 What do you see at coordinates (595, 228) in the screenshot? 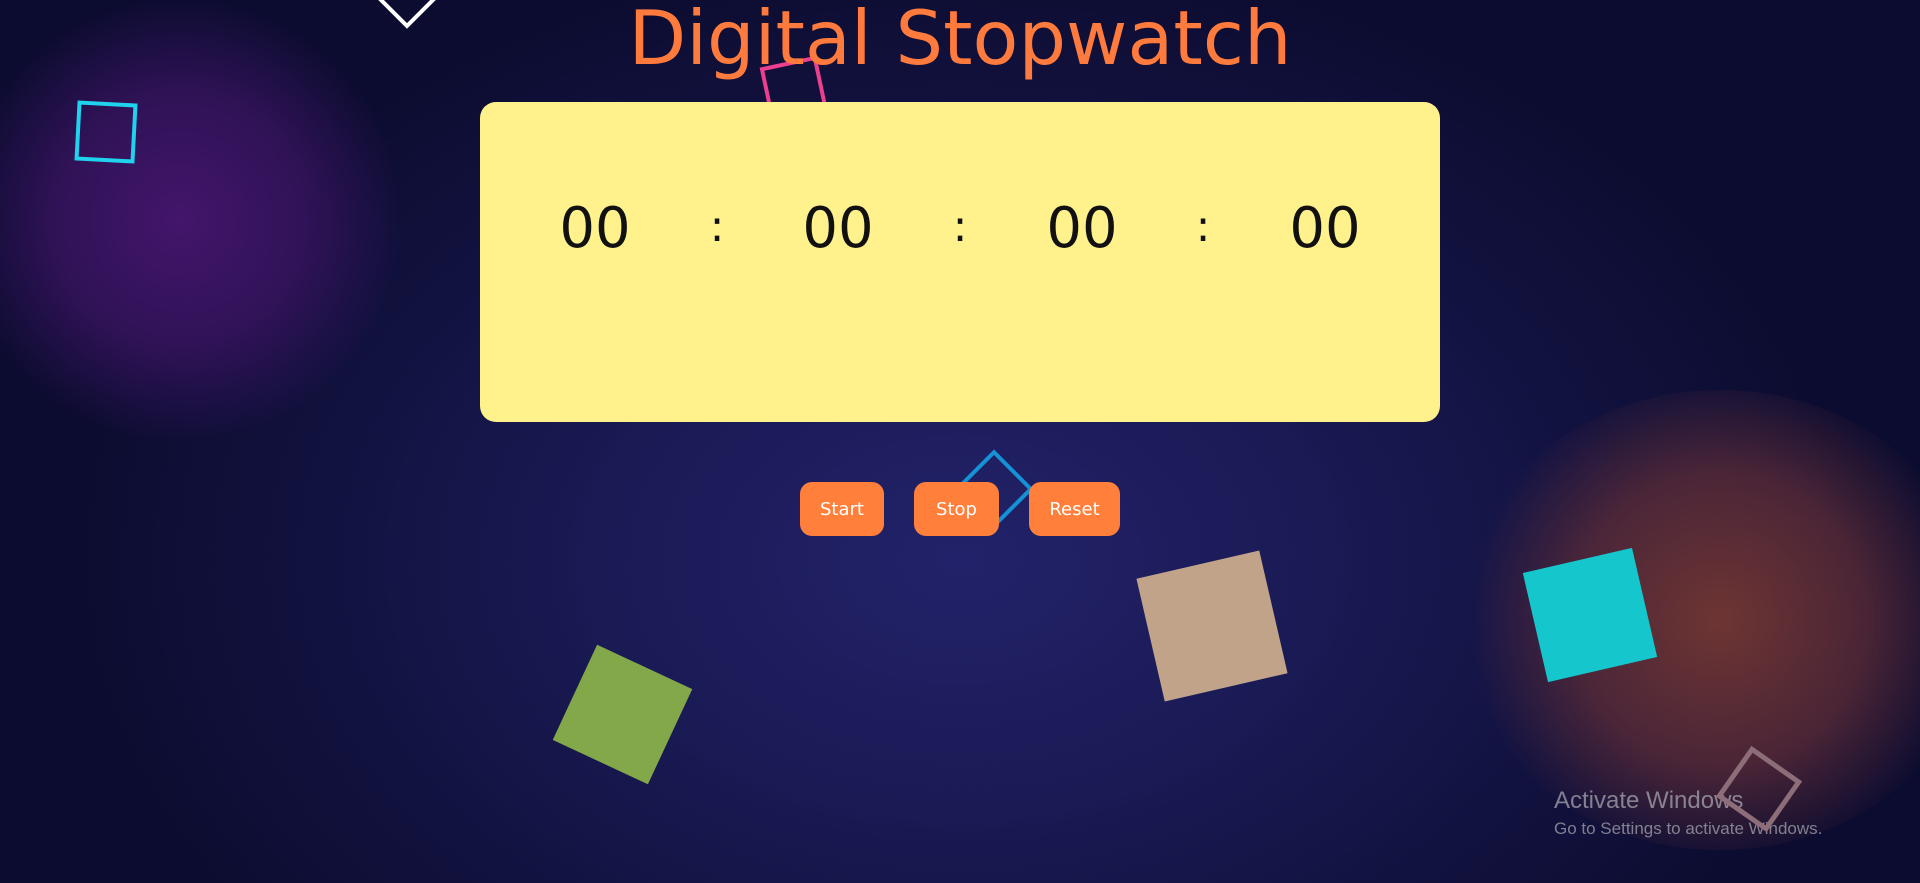
I see `display-segment-1: 00` at bounding box center [595, 228].